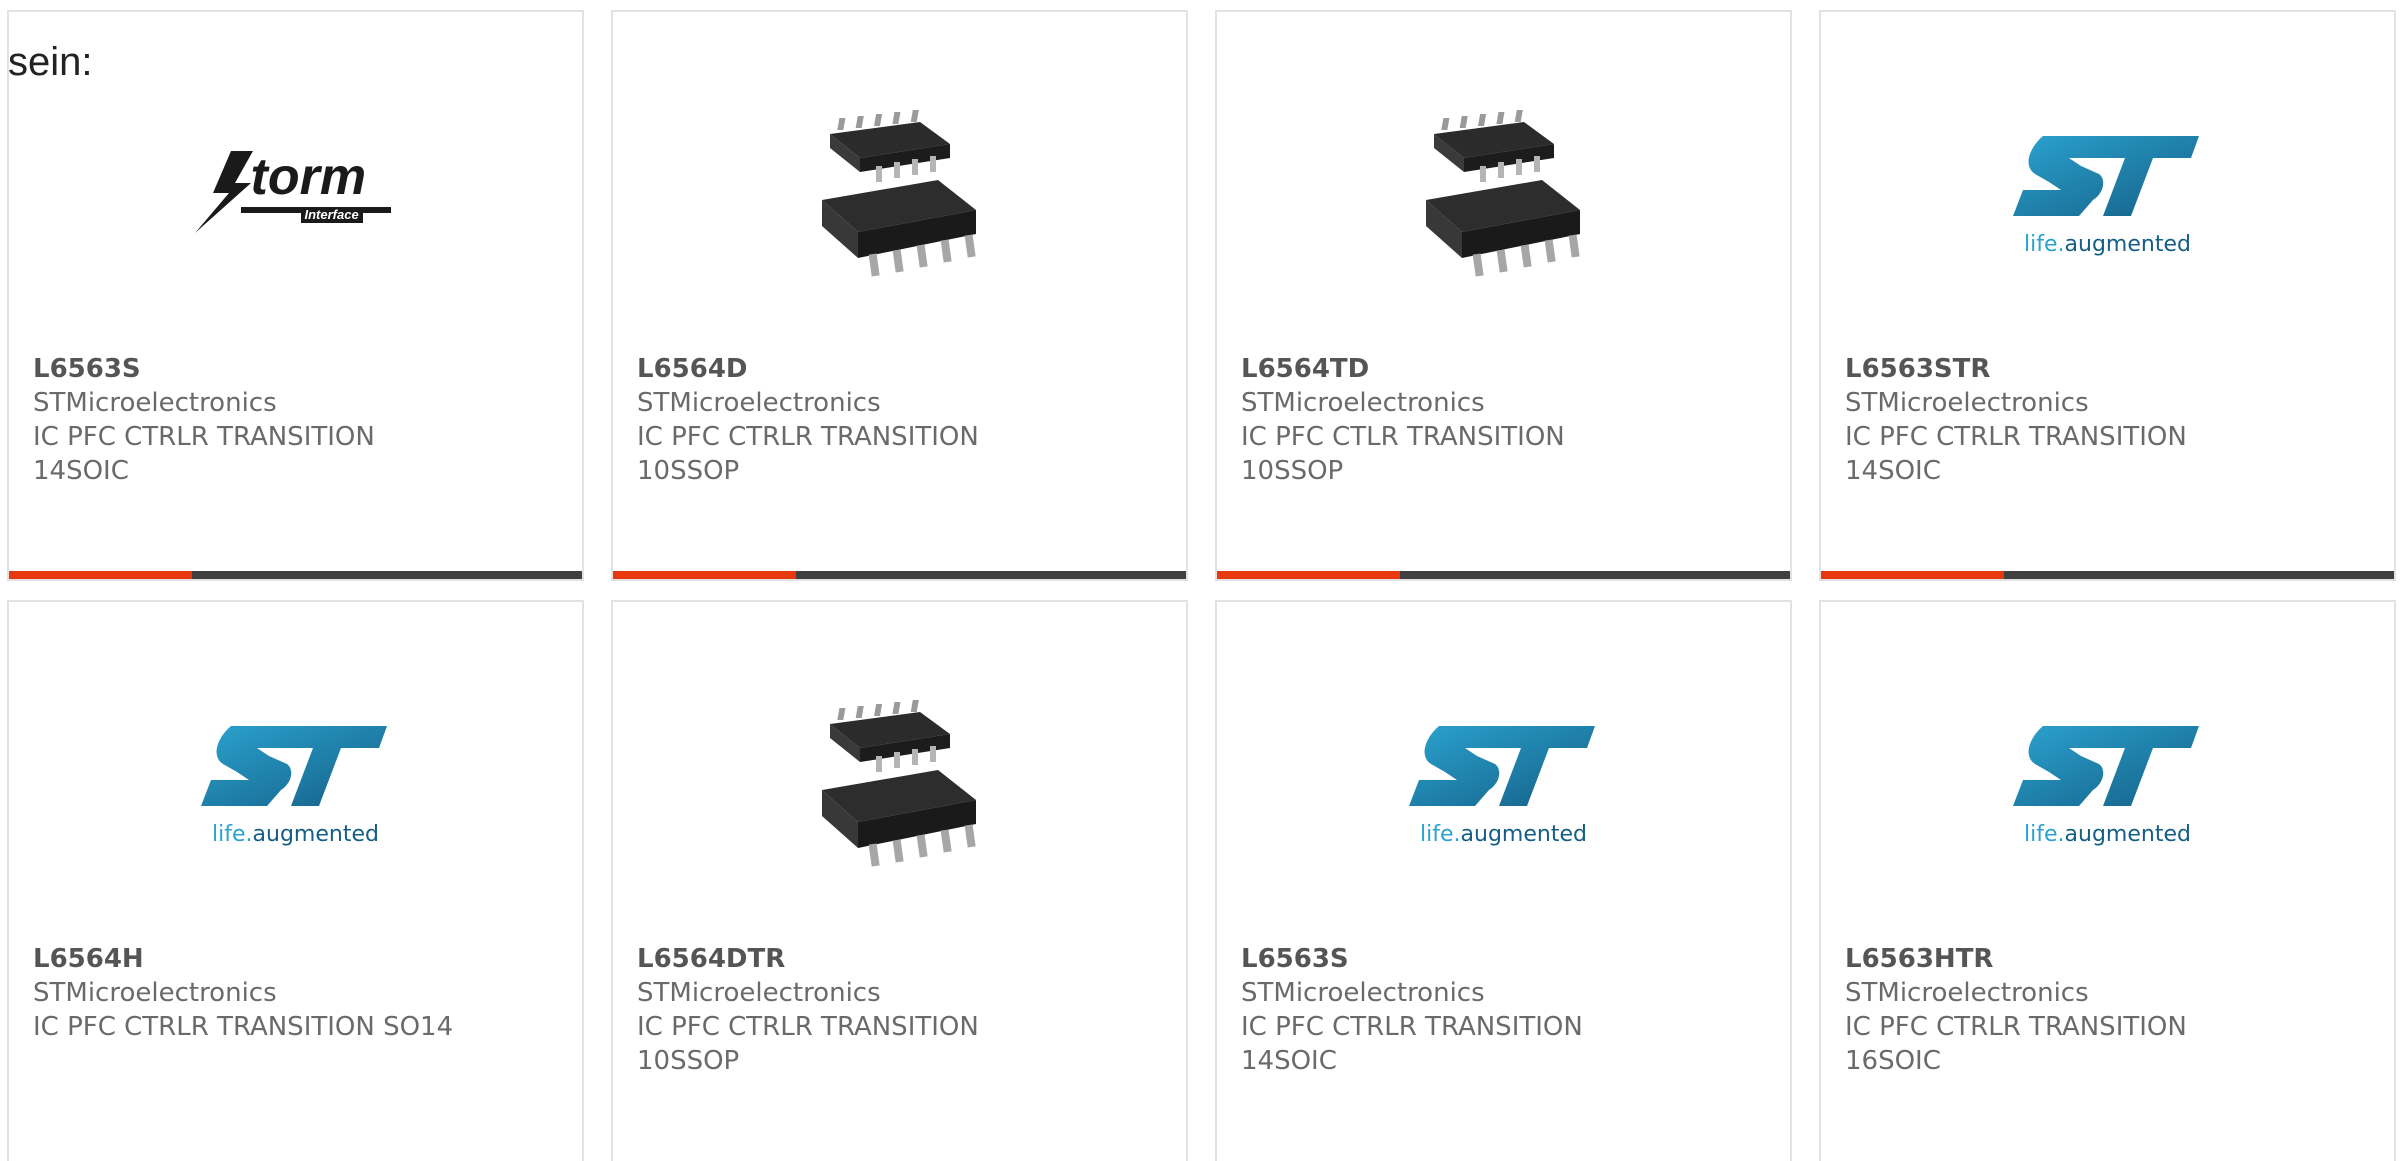 The height and width of the screenshot is (1161, 2400). What do you see at coordinates (297, 959) in the screenshot?
I see `part-number: L6564H` at bounding box center [297, 959].